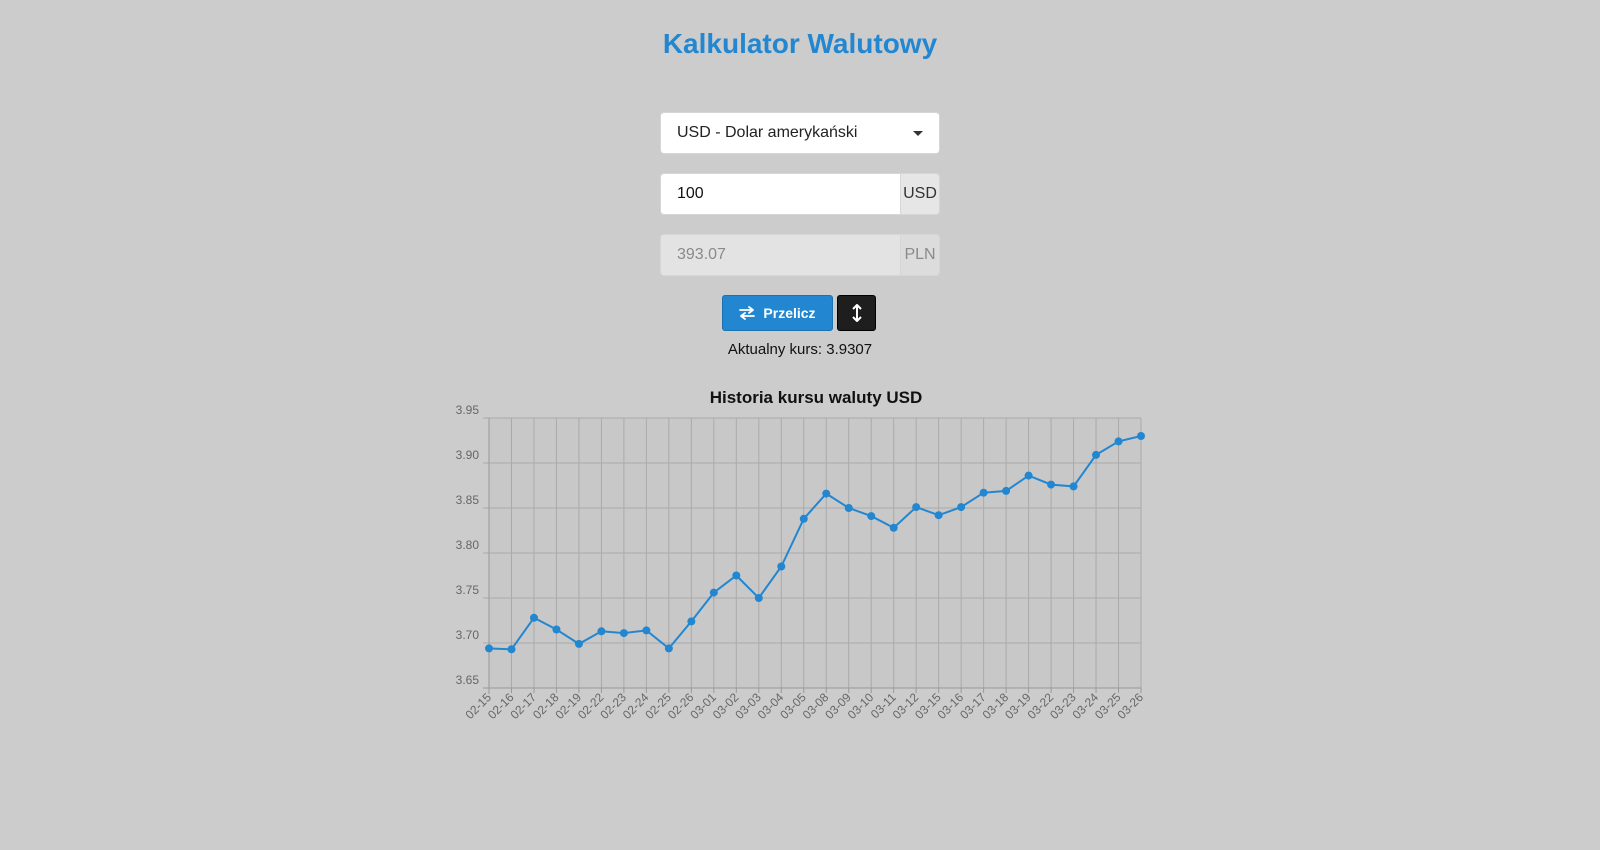 Image resolution: width=1600 pixels, height=850 pixels. What do you see at coordinates (816, 397) in the screenshot?
I see `chart-title: Historia kursu waluty USD` at bounding box center [816, 397].